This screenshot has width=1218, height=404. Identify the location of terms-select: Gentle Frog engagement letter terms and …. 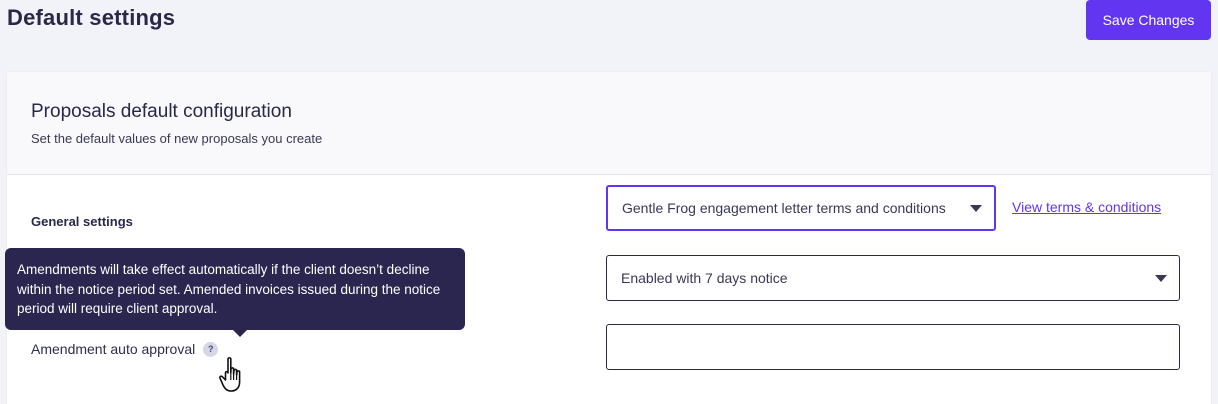
(801, 208).